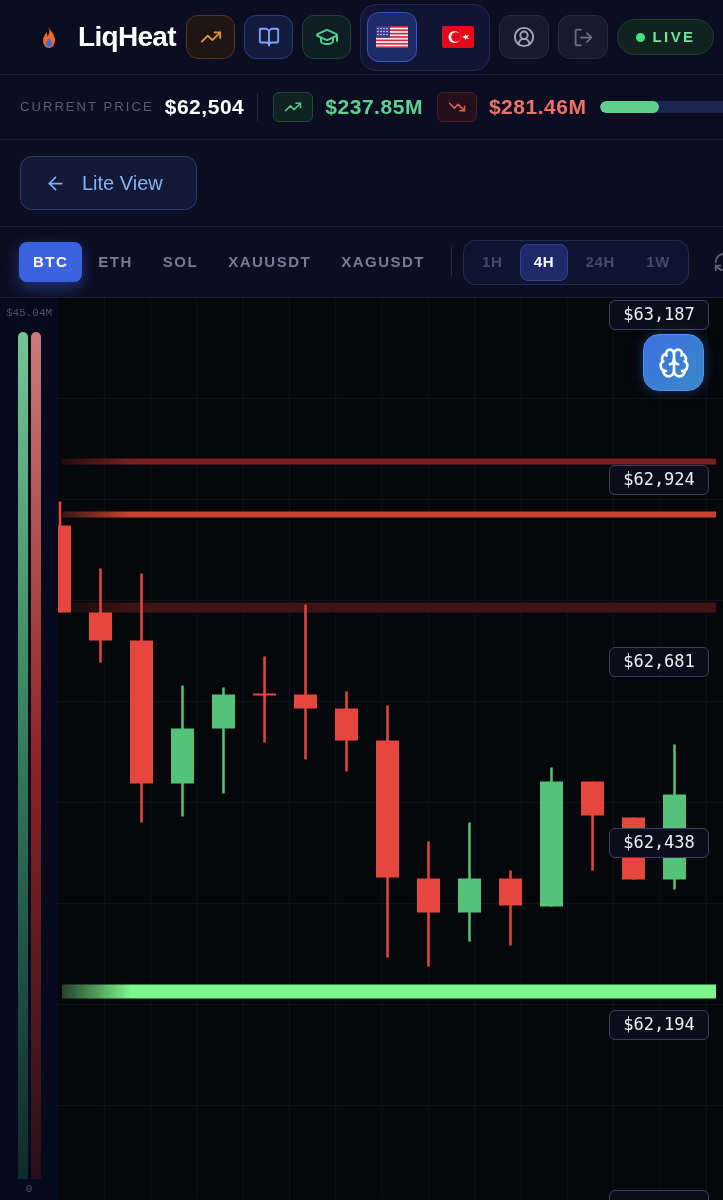  Describe the element at coordinates (537, 107) in the screenshot. I see `short-liquidations-value: $281.46M` at that location.